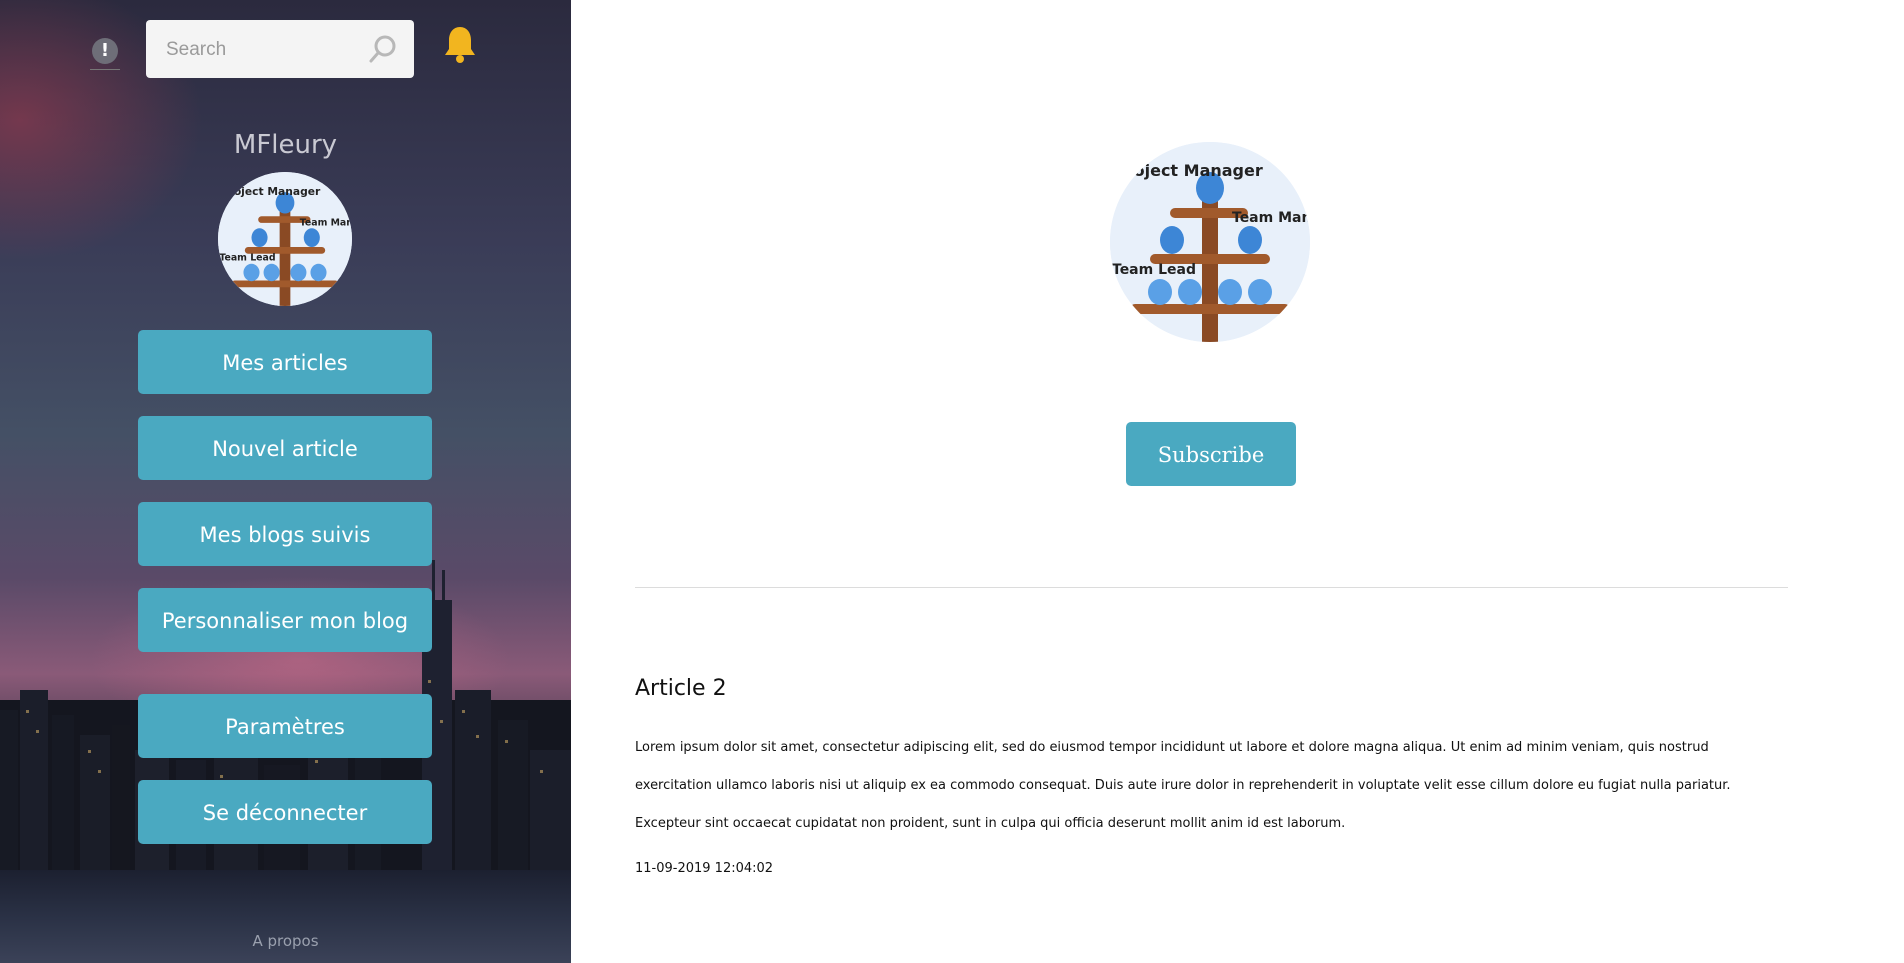  I want to click on new-article-button: Nouvel article, so click(285, 448).